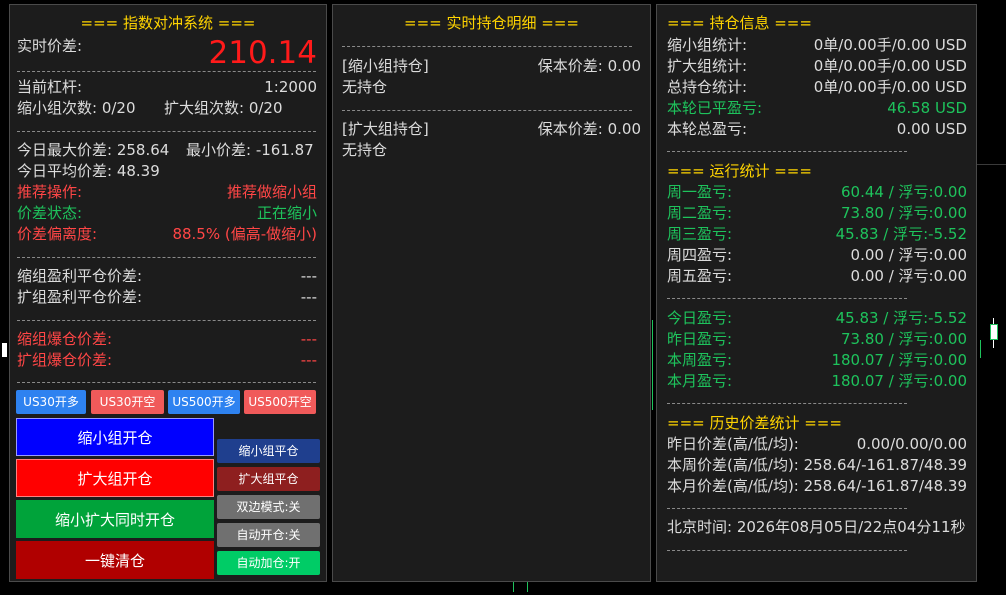 The width and height of the screenshot is (1006, 595). What do you see at coordinates (115, 560) in the screenshot?
I see `close-all-button: 一键清仓` at bounding box center [115, 560].